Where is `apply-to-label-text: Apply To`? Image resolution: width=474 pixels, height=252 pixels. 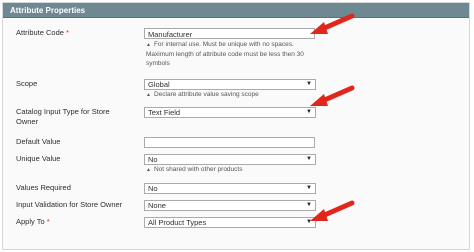
apply-to-label-text: Apply To is located at coordinates (30, 221).